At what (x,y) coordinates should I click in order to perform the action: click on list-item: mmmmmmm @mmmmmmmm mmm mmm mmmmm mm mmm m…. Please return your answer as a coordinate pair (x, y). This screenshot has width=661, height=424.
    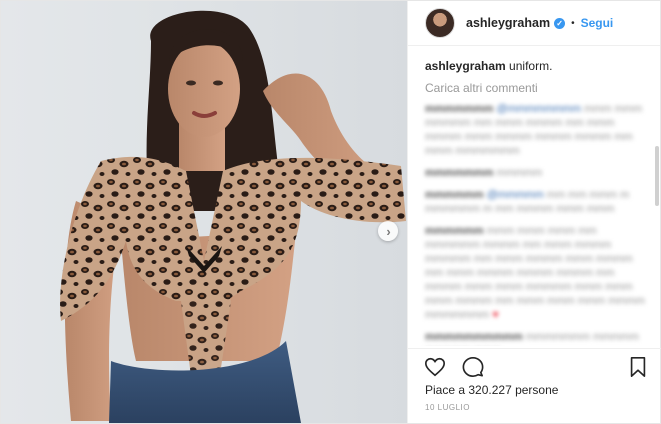
    Looking at the image, I should click on (534, 130).